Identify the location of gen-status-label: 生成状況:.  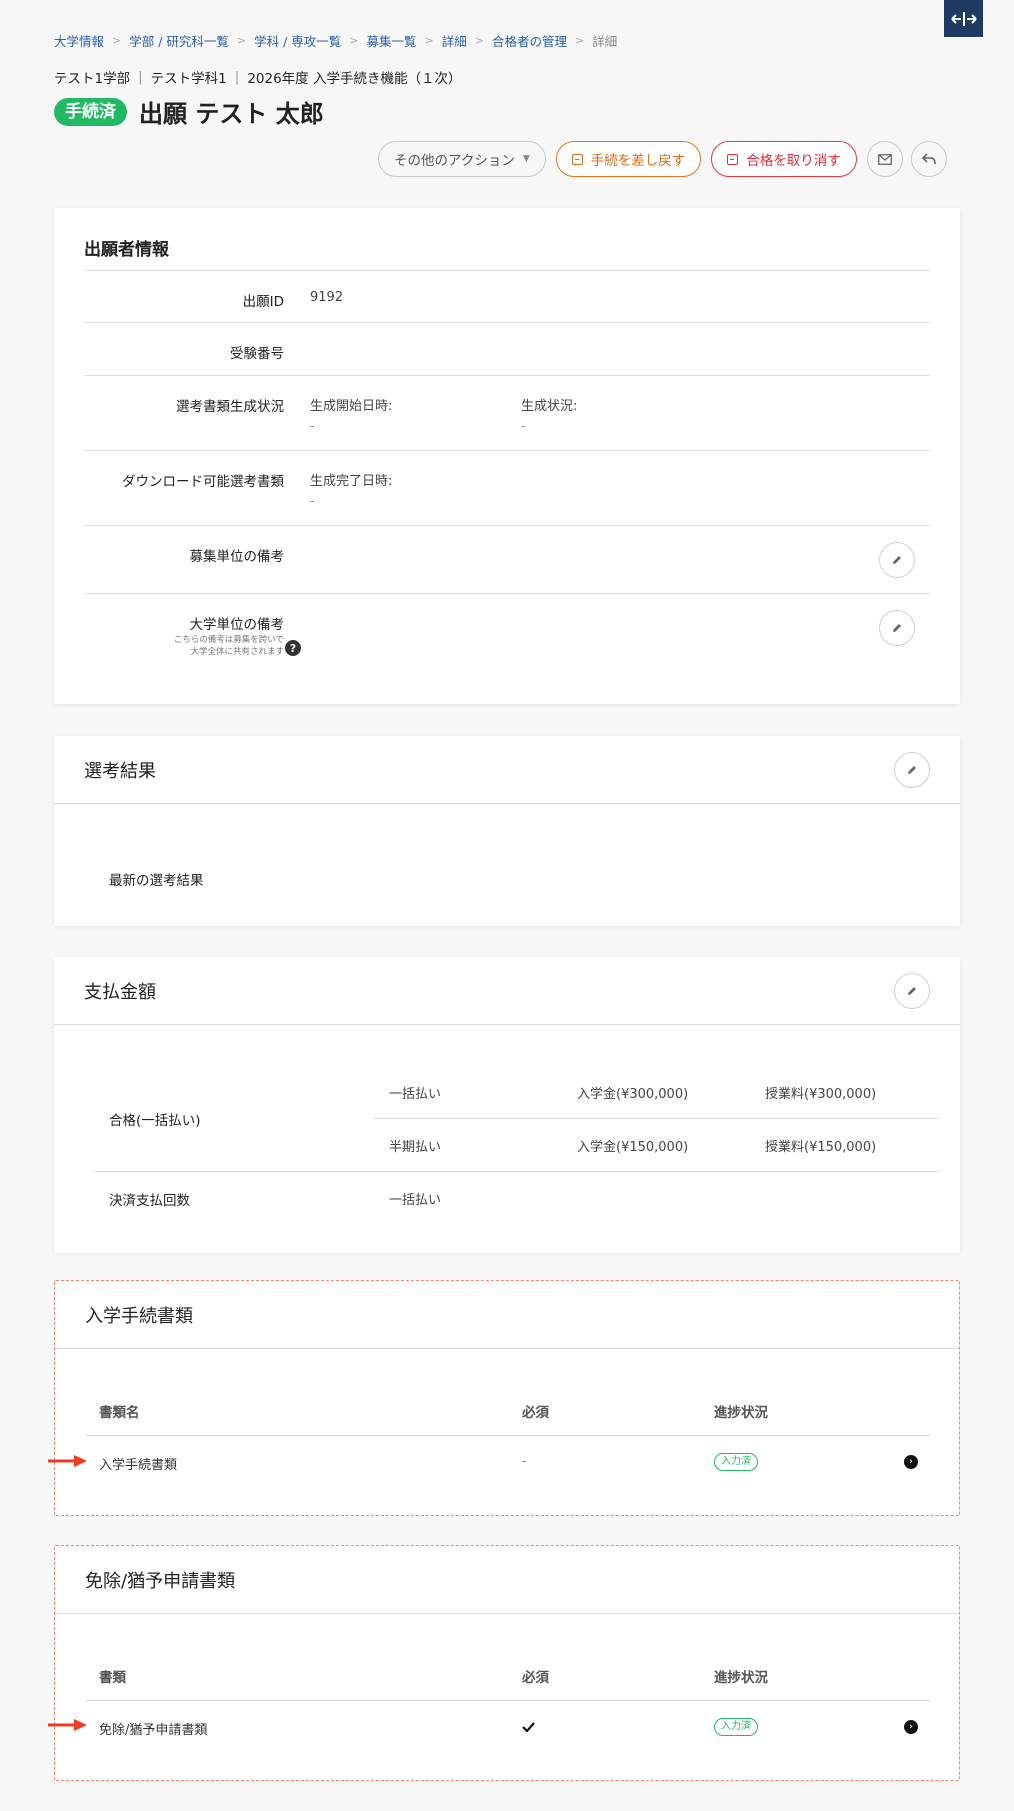
(549, 406).